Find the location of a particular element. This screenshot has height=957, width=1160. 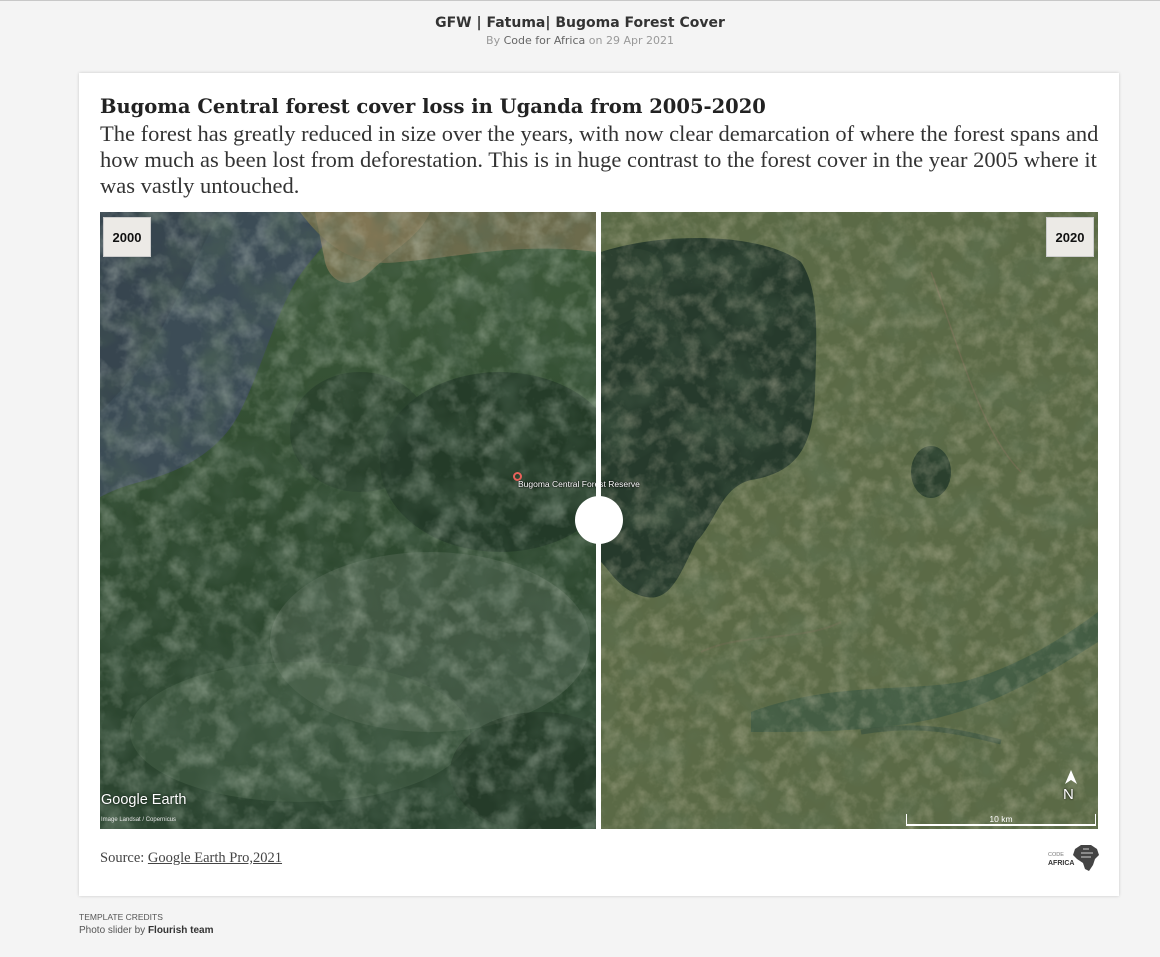

label-year-before: 2000 is located at coordinates (127, 237).